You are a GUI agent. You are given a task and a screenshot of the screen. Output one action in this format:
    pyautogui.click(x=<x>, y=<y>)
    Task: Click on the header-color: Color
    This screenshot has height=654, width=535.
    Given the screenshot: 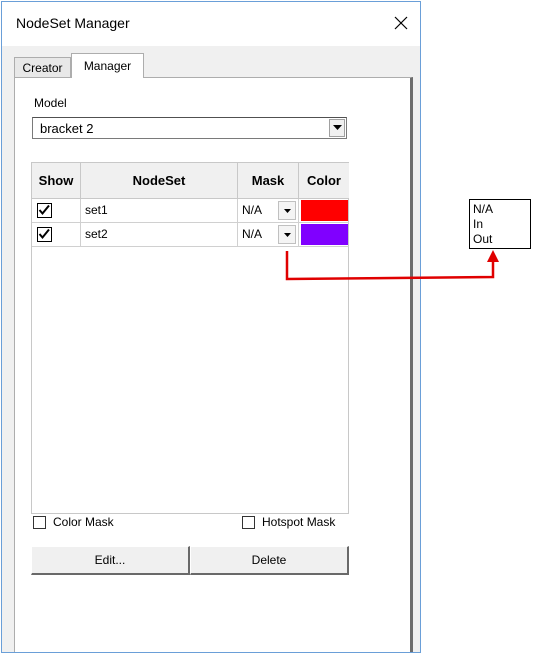 What is the action you would take?
    pyautogui.click(x=324, y=181)
    